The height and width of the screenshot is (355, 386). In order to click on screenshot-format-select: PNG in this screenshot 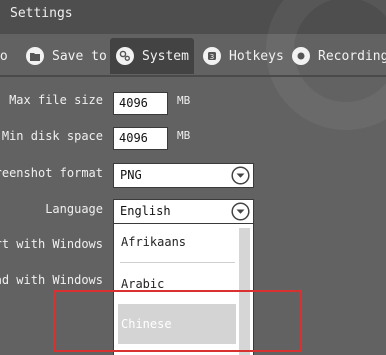, I will do `click(183, 175)`.